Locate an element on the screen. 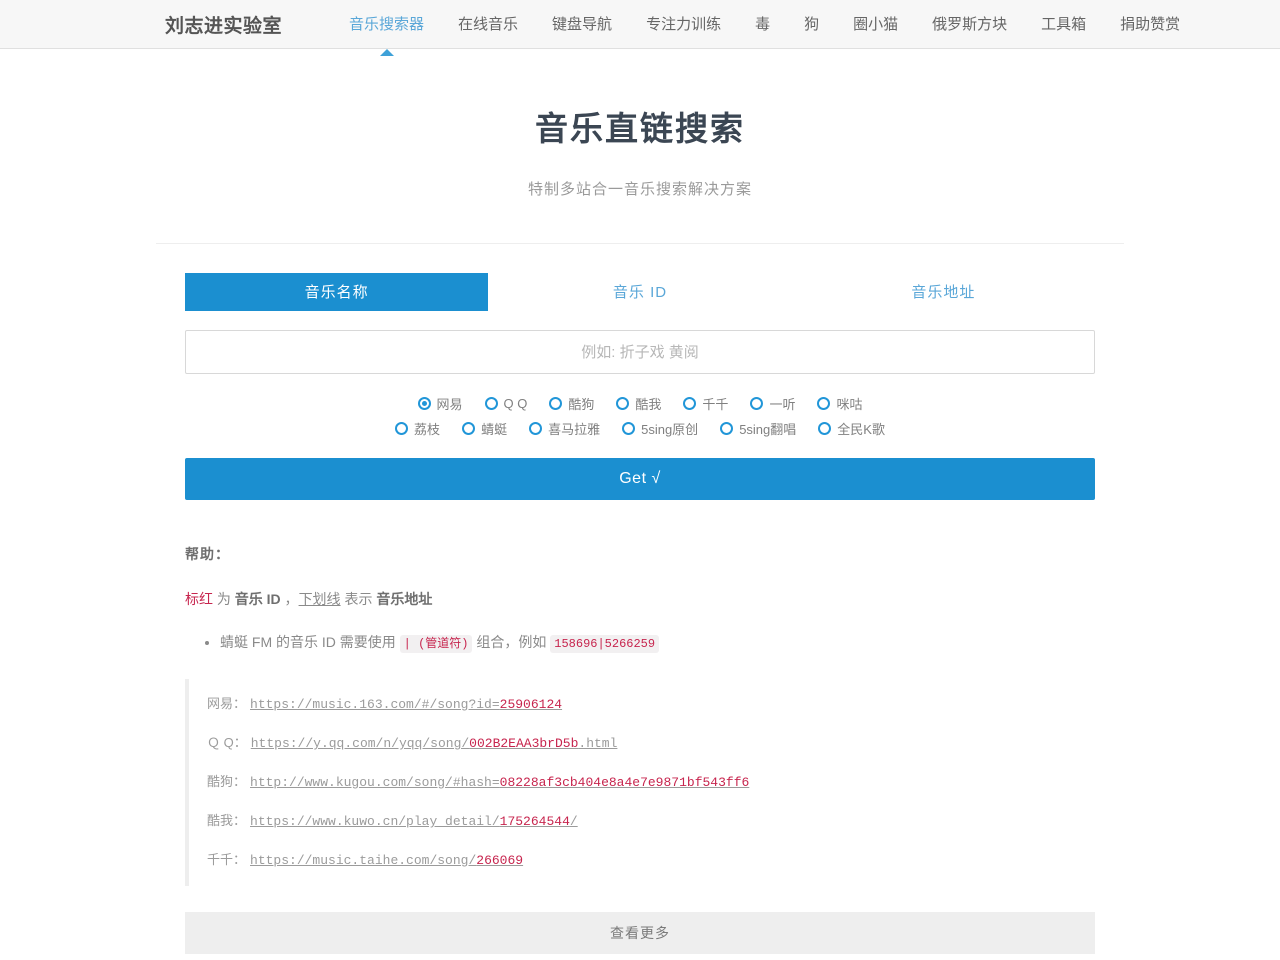  site-brand: 刘志进实验室 is located at coordinates (223, 24).